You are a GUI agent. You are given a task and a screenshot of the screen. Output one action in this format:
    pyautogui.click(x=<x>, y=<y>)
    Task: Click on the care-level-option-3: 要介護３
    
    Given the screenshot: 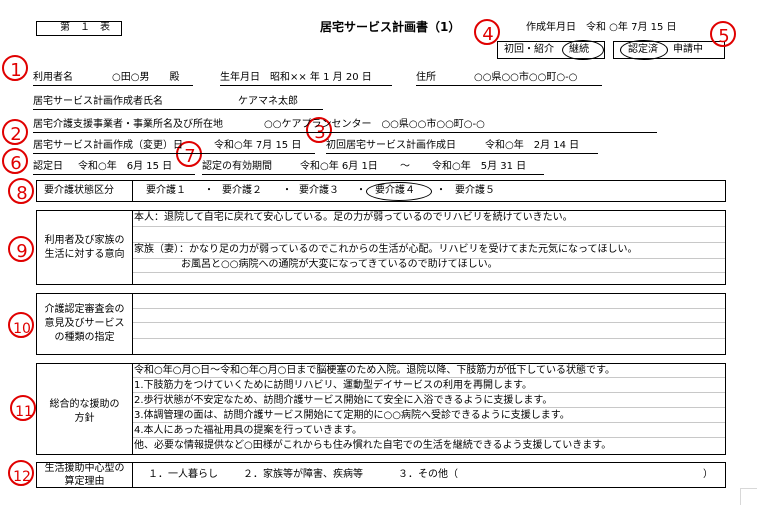 What is the action you would take?
    pyautogui.click(x=319, y=190)
    